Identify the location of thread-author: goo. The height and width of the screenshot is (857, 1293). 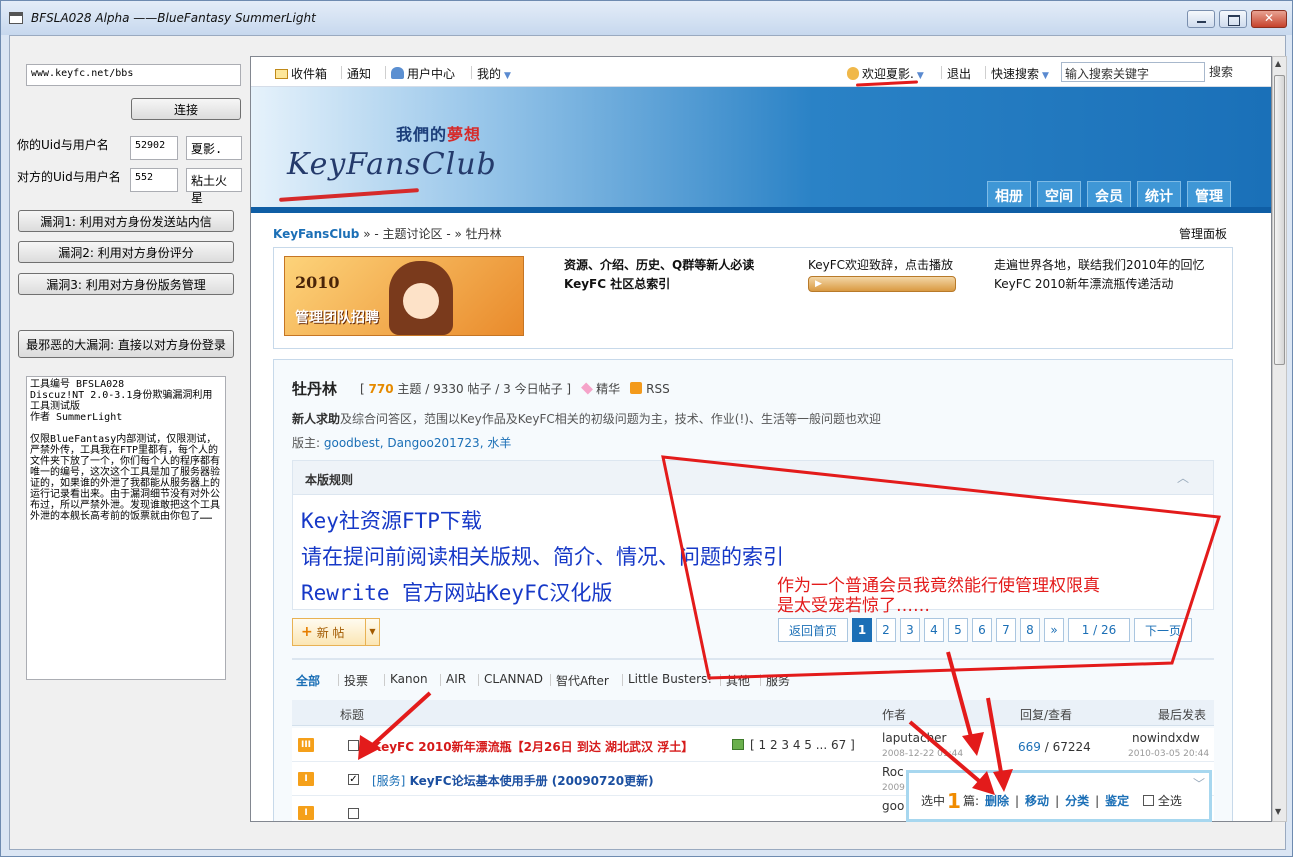
(893, 806).